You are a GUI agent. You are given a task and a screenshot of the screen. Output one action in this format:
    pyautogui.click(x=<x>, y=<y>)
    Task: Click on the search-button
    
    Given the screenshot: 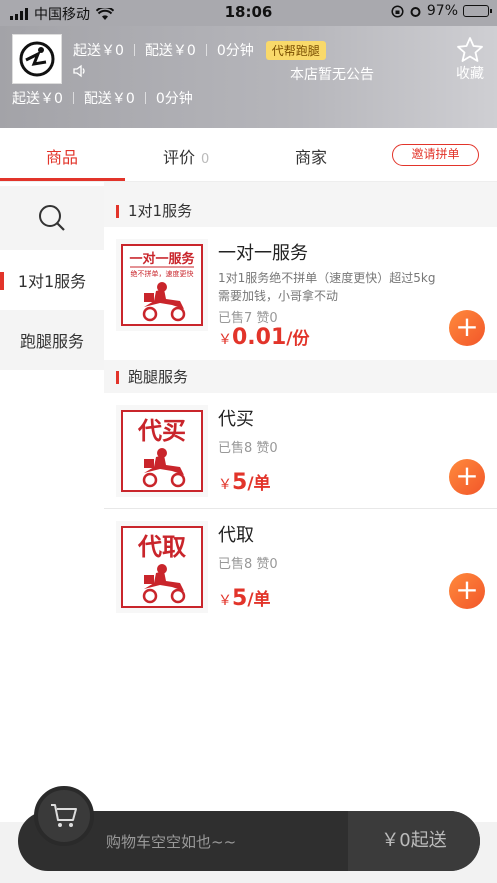 What is the action you would take?
    pyautogui.click(x=52, y=218)
    